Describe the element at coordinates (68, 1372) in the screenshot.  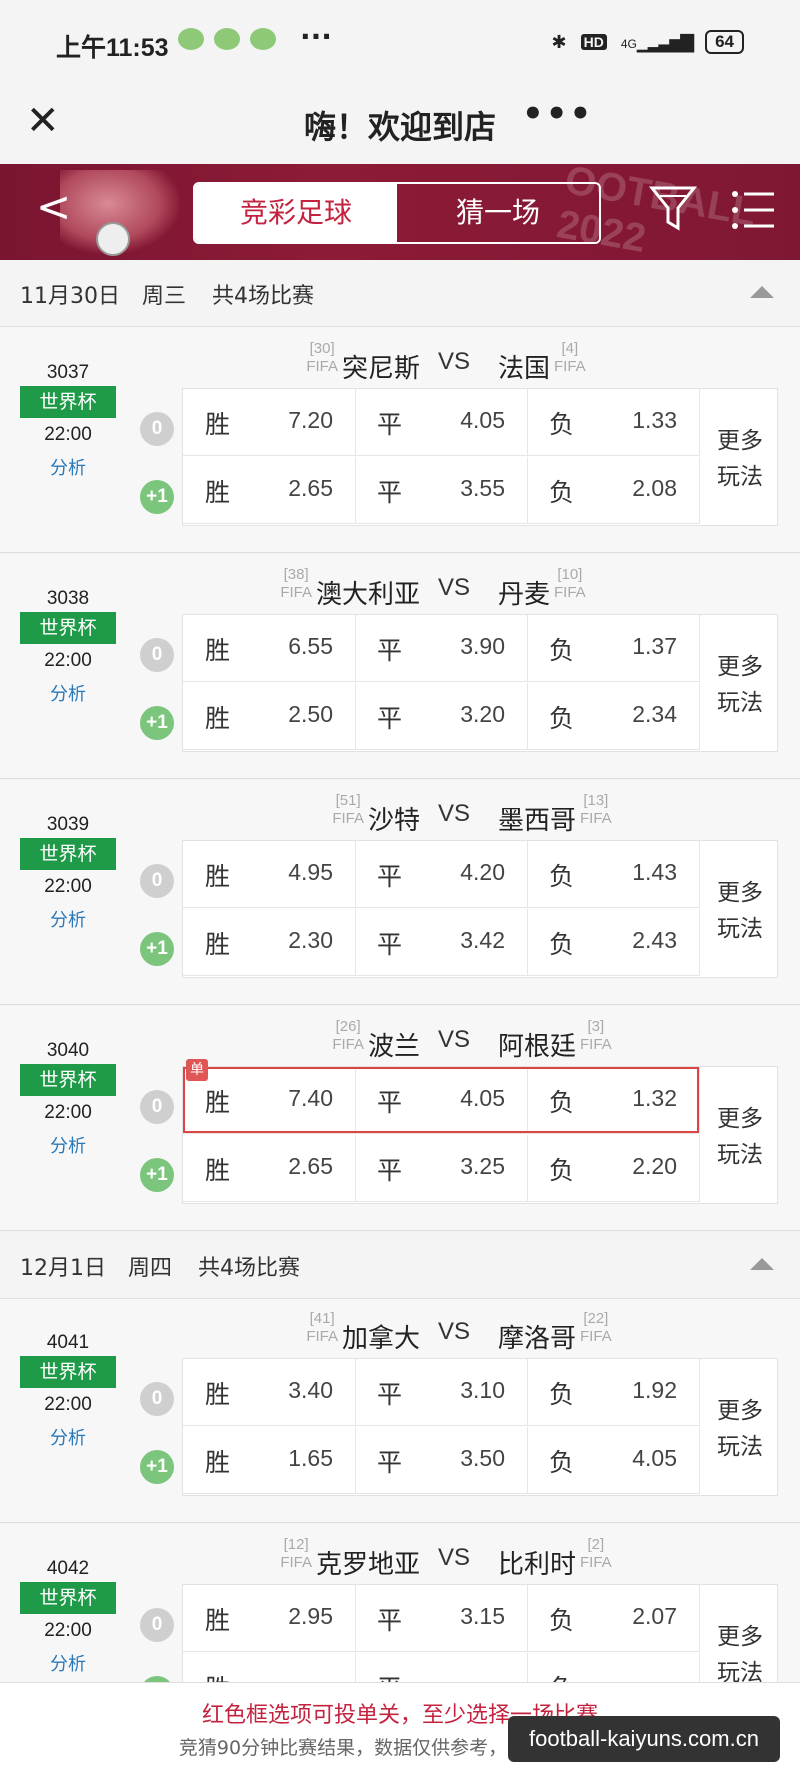
I see `league-badge: 世界杯` at that location.